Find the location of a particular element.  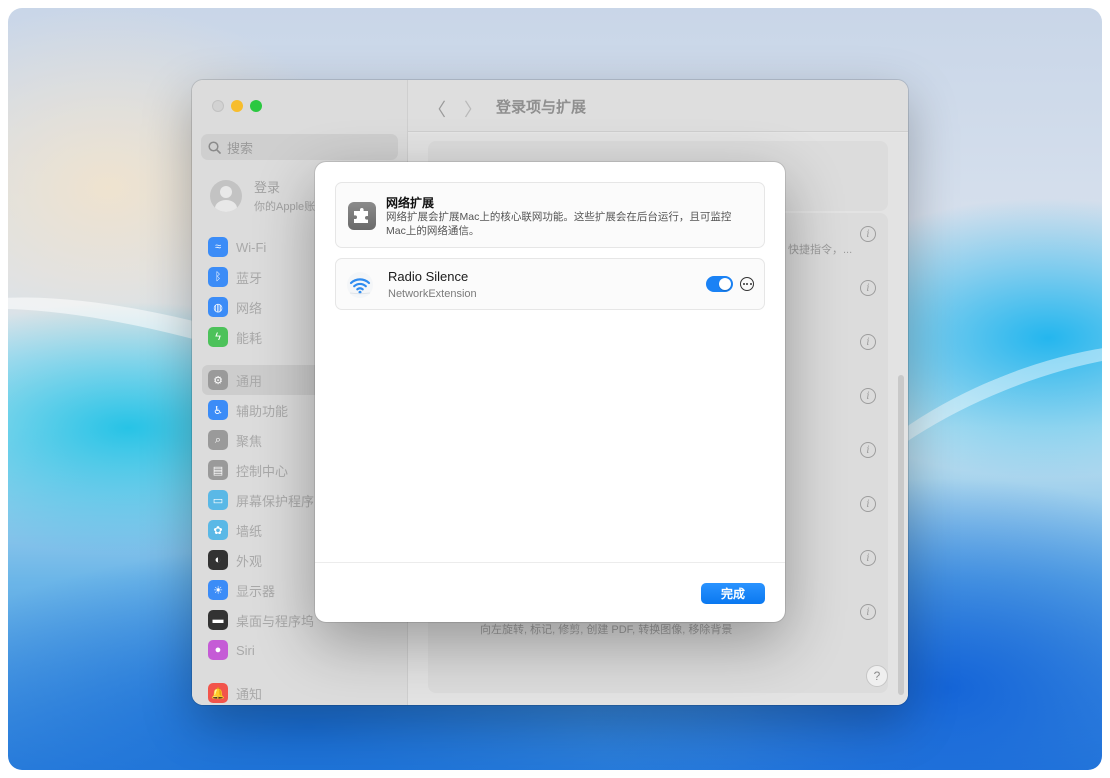

account-subtitle: 你的Apple账 is located at coordinates (285, 207).